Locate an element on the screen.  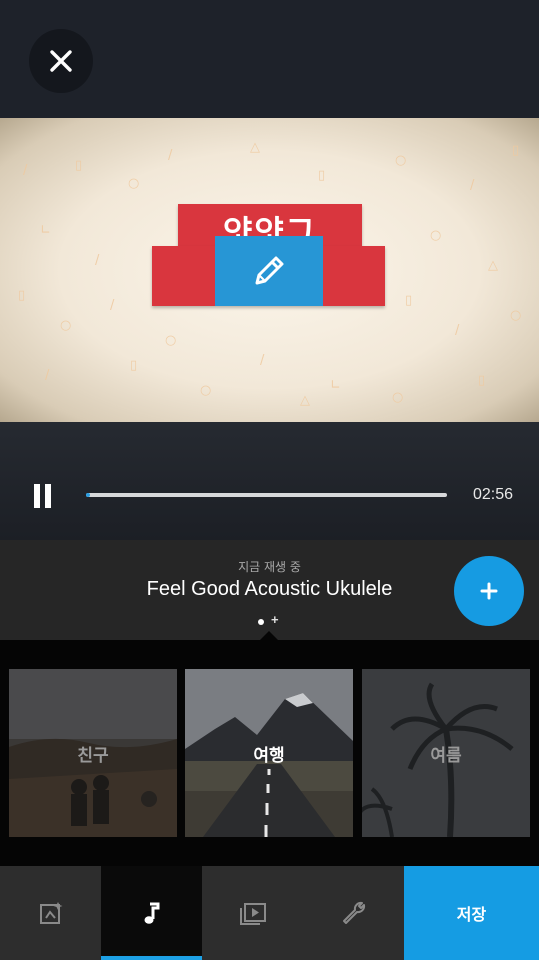
tab-clips is located at coordinates (252, 913).